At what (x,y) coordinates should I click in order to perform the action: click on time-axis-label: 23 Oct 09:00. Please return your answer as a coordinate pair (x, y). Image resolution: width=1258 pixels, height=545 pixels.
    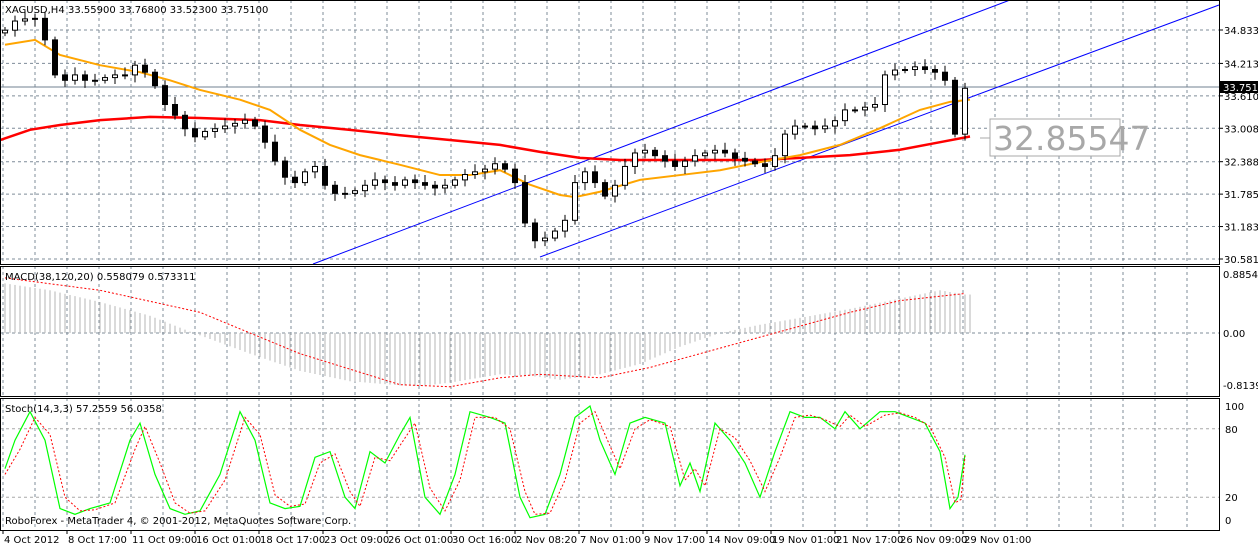
    Looking at the image, I should click on (356, 540).